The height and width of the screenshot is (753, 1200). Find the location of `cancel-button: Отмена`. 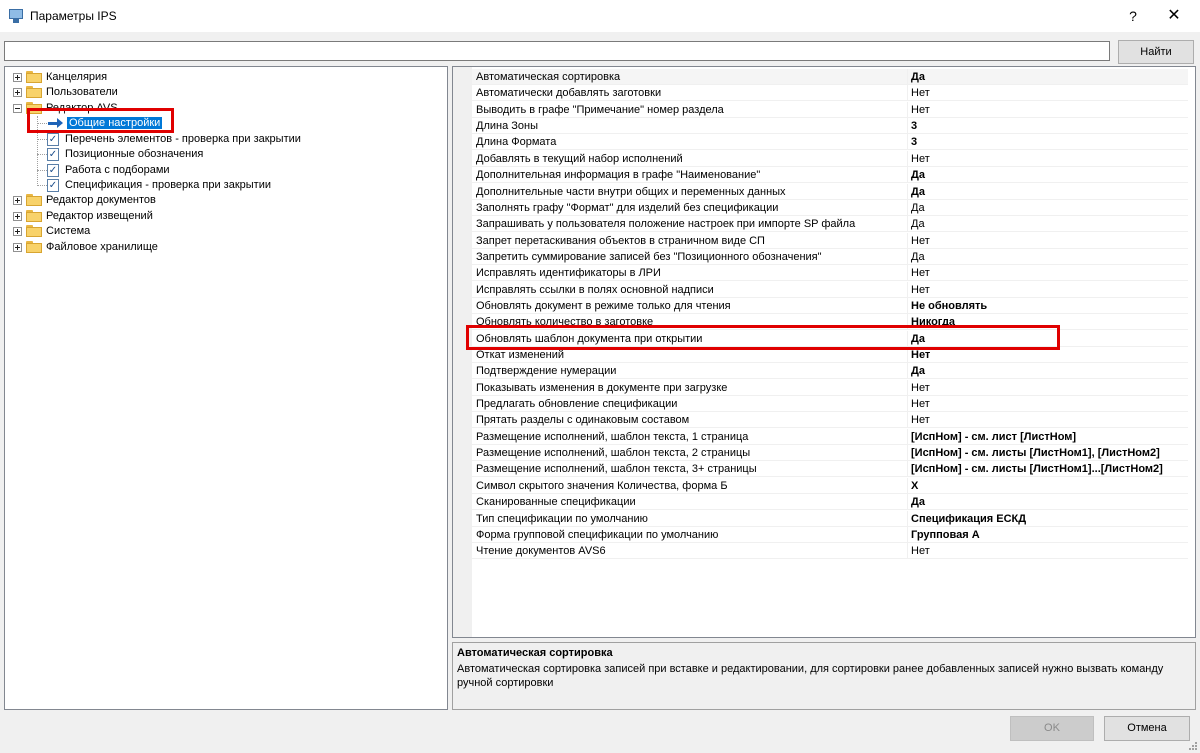

cancel-button: Отмена is located at coordinates (1147, 728).